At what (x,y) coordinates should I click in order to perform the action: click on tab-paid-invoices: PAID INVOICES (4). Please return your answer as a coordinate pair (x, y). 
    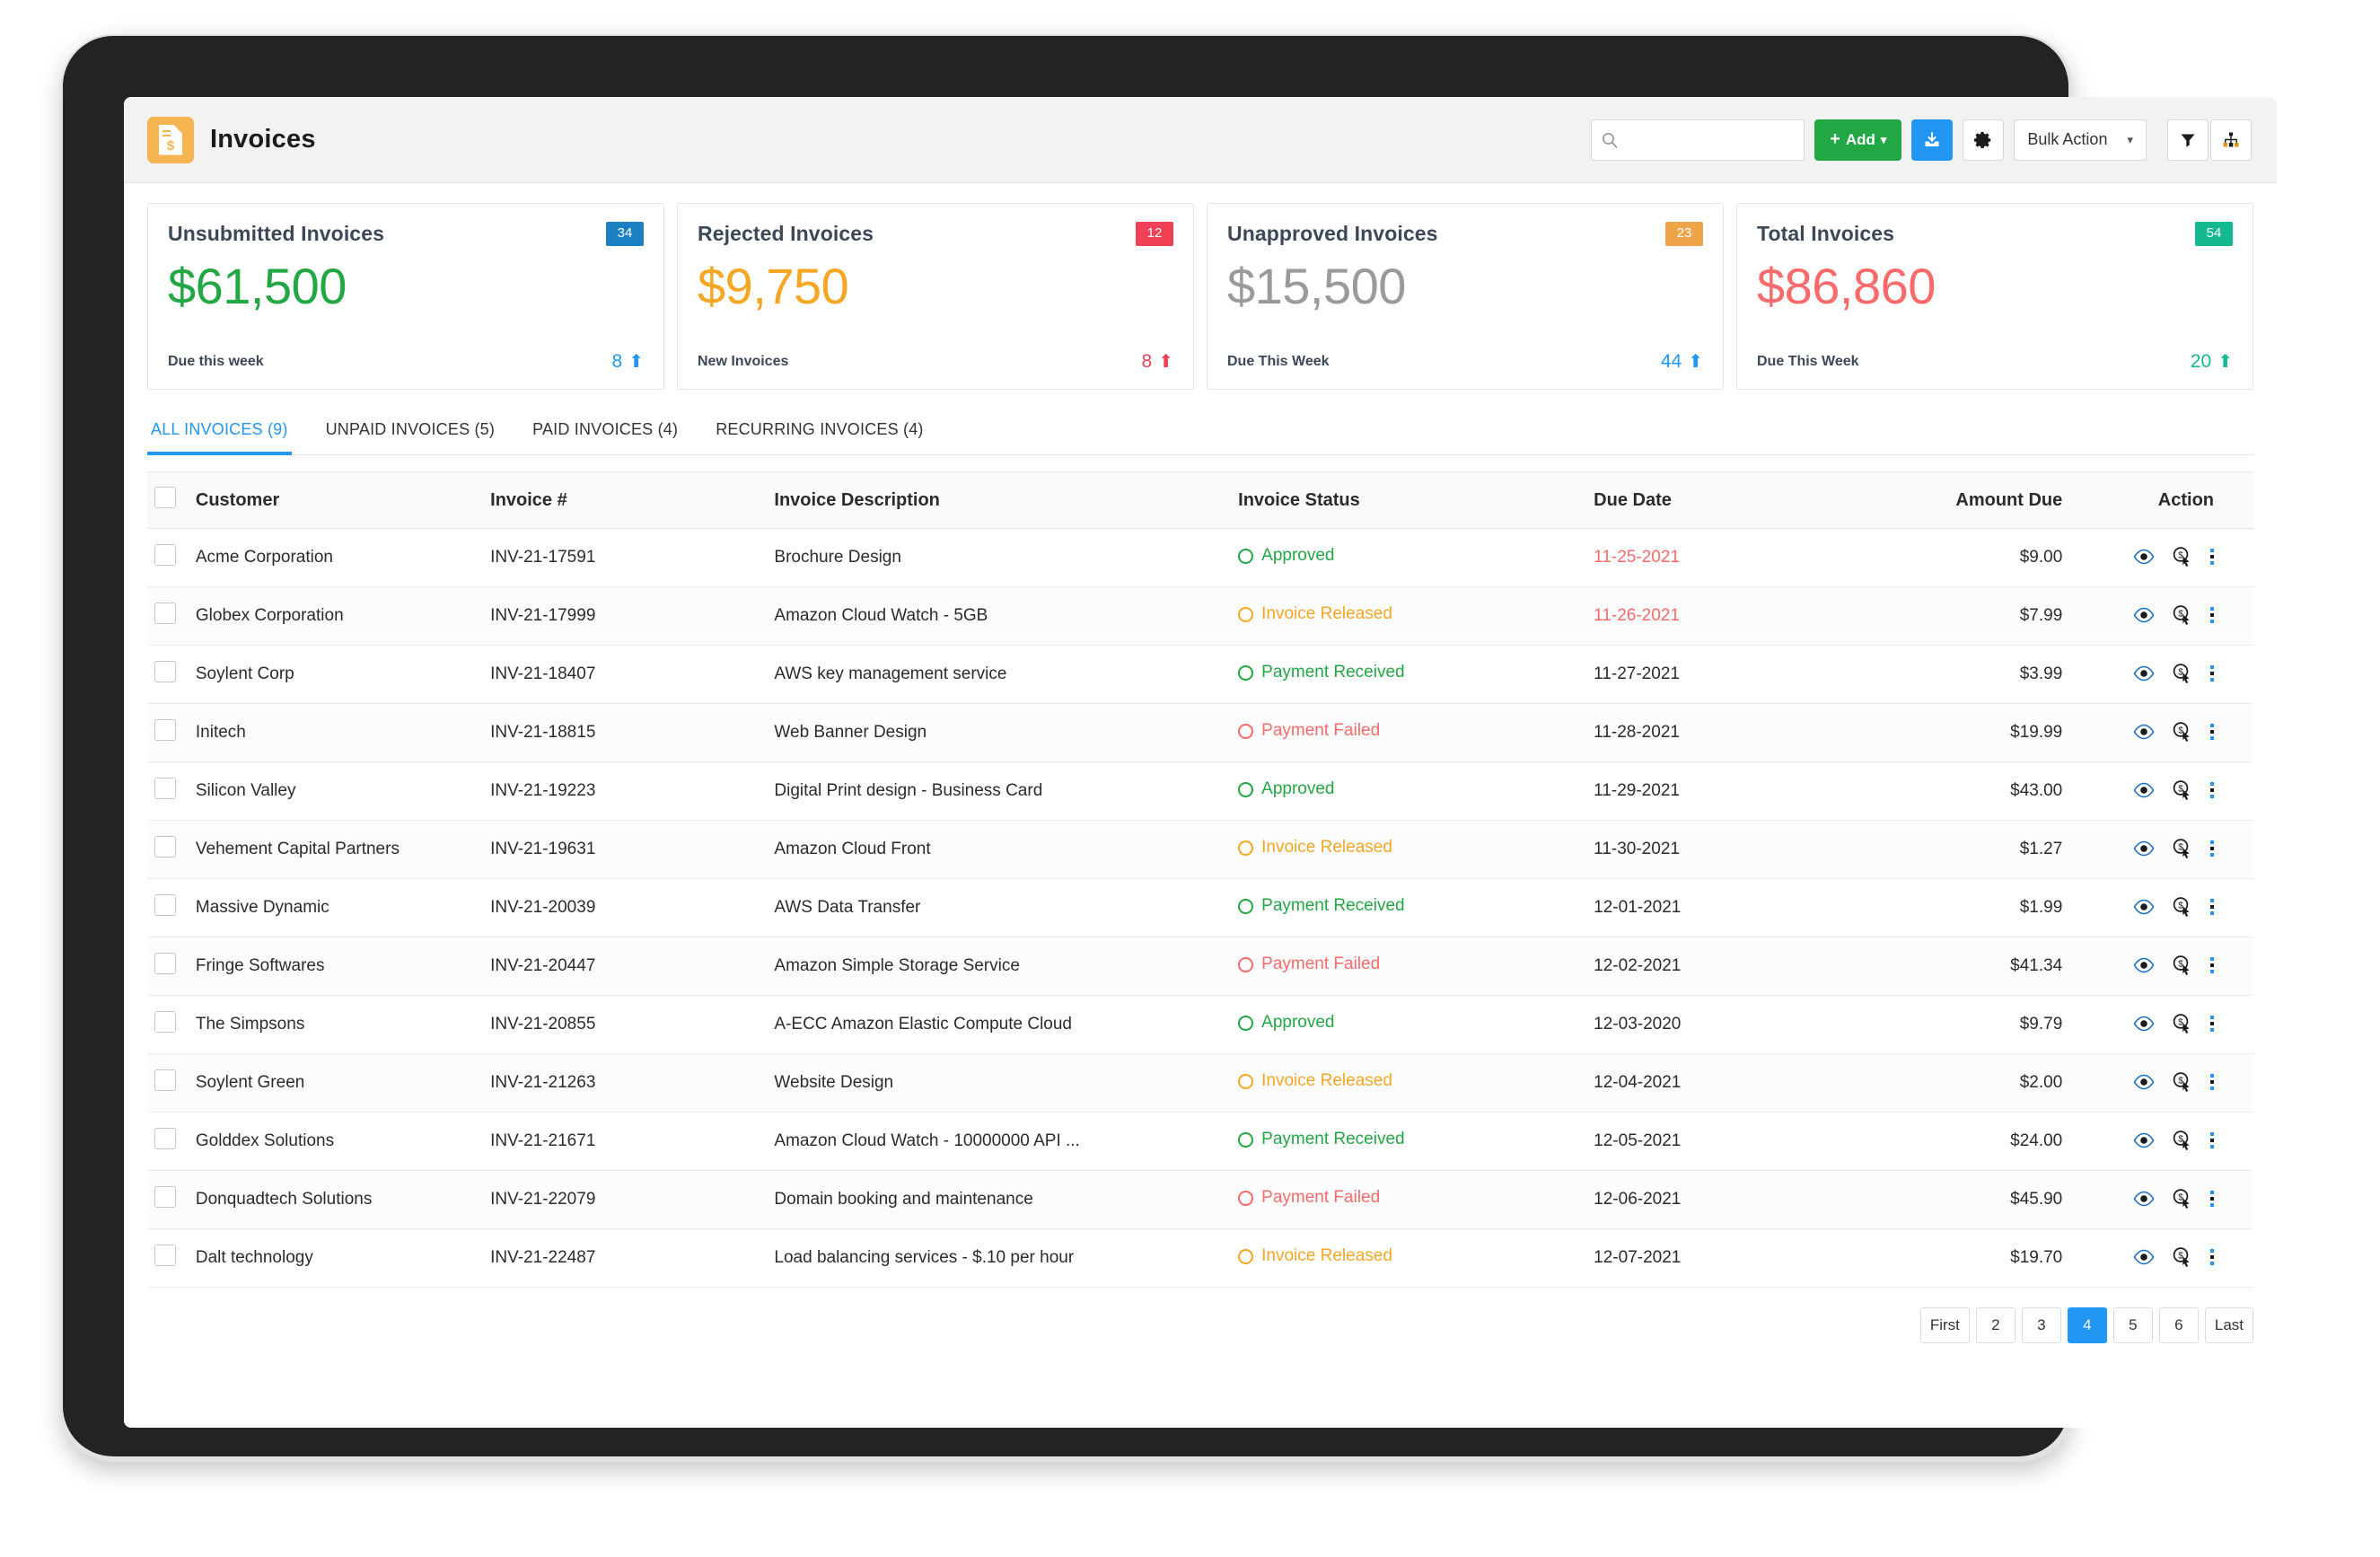
    Looking at the image, I should click on (605, 434).